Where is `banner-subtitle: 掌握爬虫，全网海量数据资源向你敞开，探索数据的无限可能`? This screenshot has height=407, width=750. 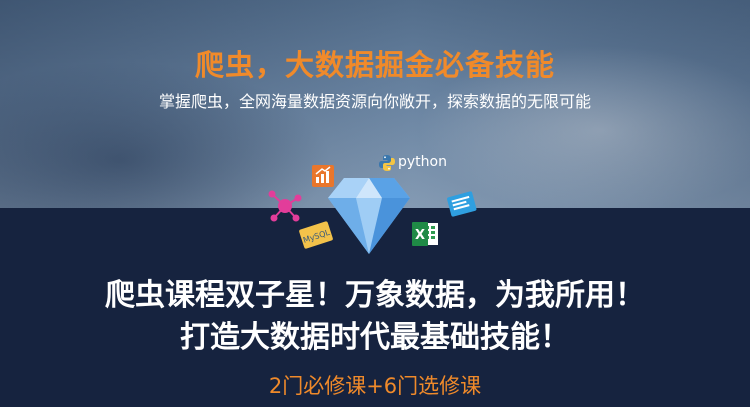 banner-subtitle: 掌握爬虫，全网海量数据资源向你敞开，探索数据的无限可能 is located at coordinates (374, 101).